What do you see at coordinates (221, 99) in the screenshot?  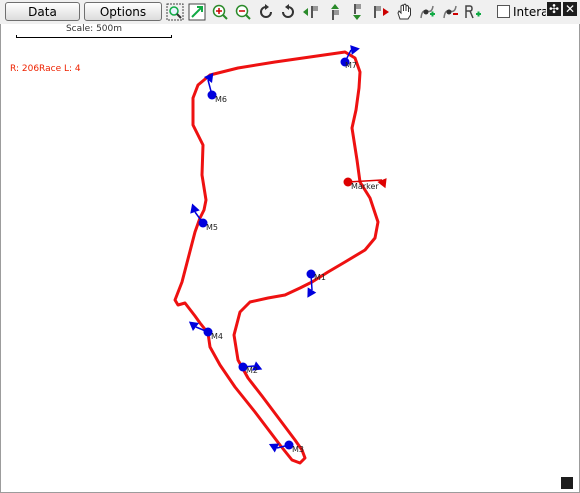 I see `marker-label: M6` at bounding box center [221, 99].